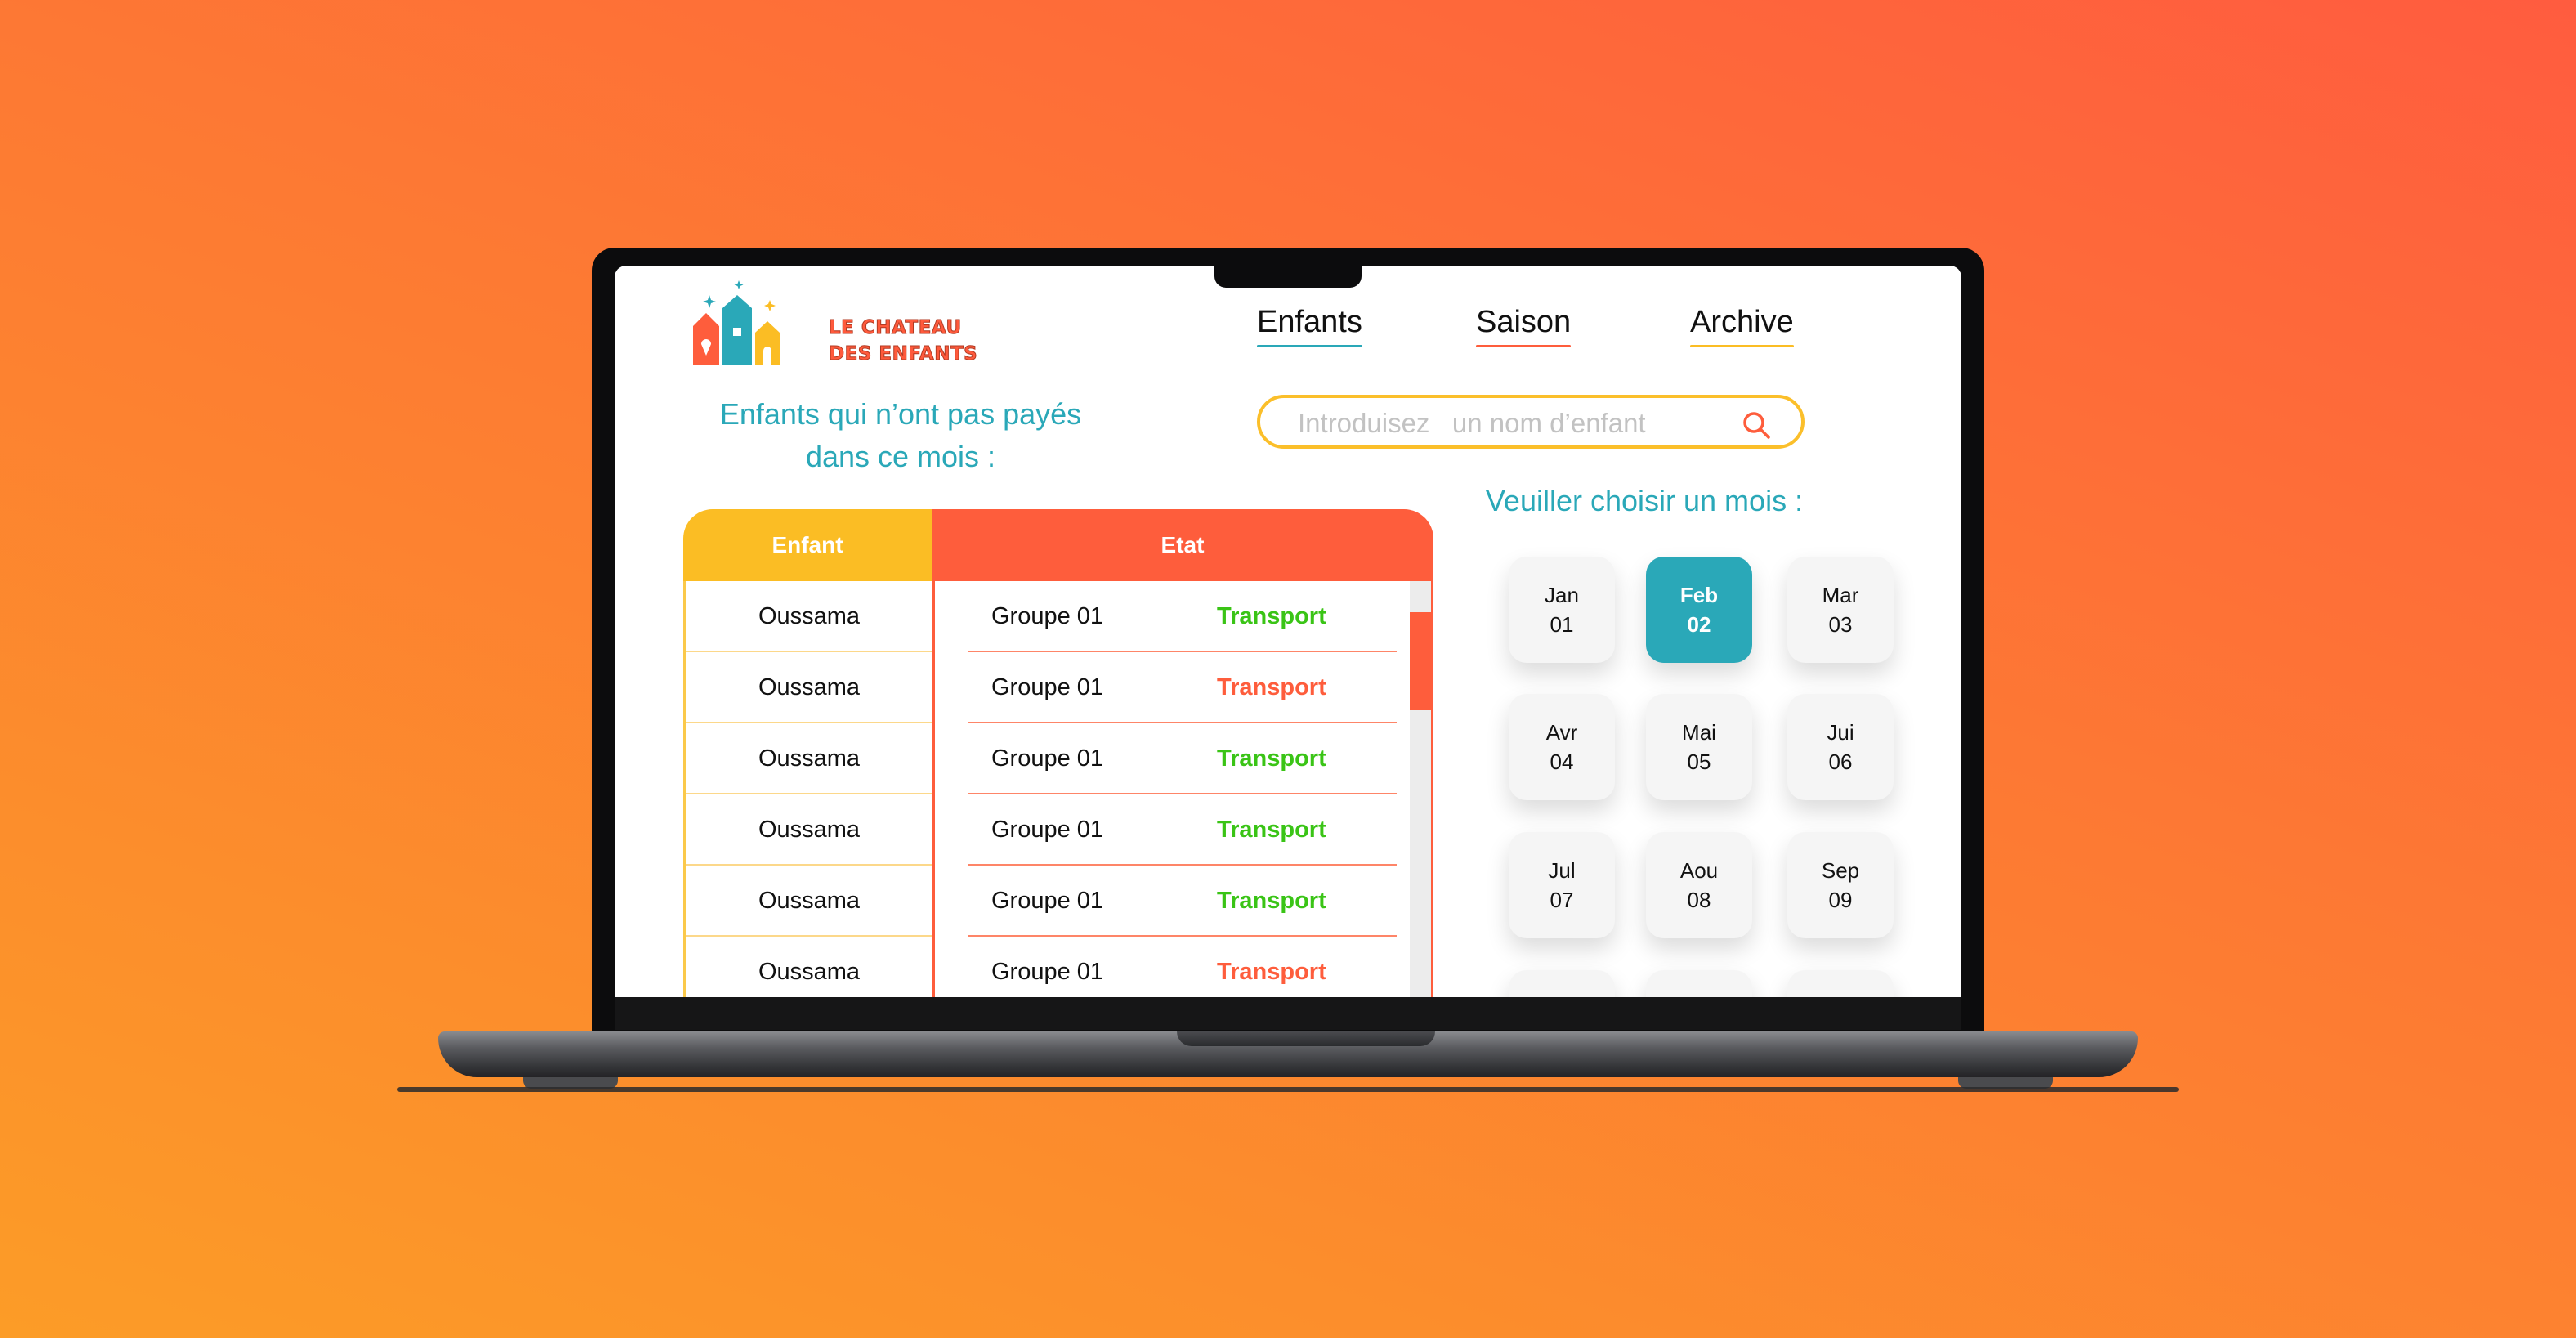  Describe the element at coordinates (1699, 732) in the screenshot. I see `month-name: Mai` at that location.